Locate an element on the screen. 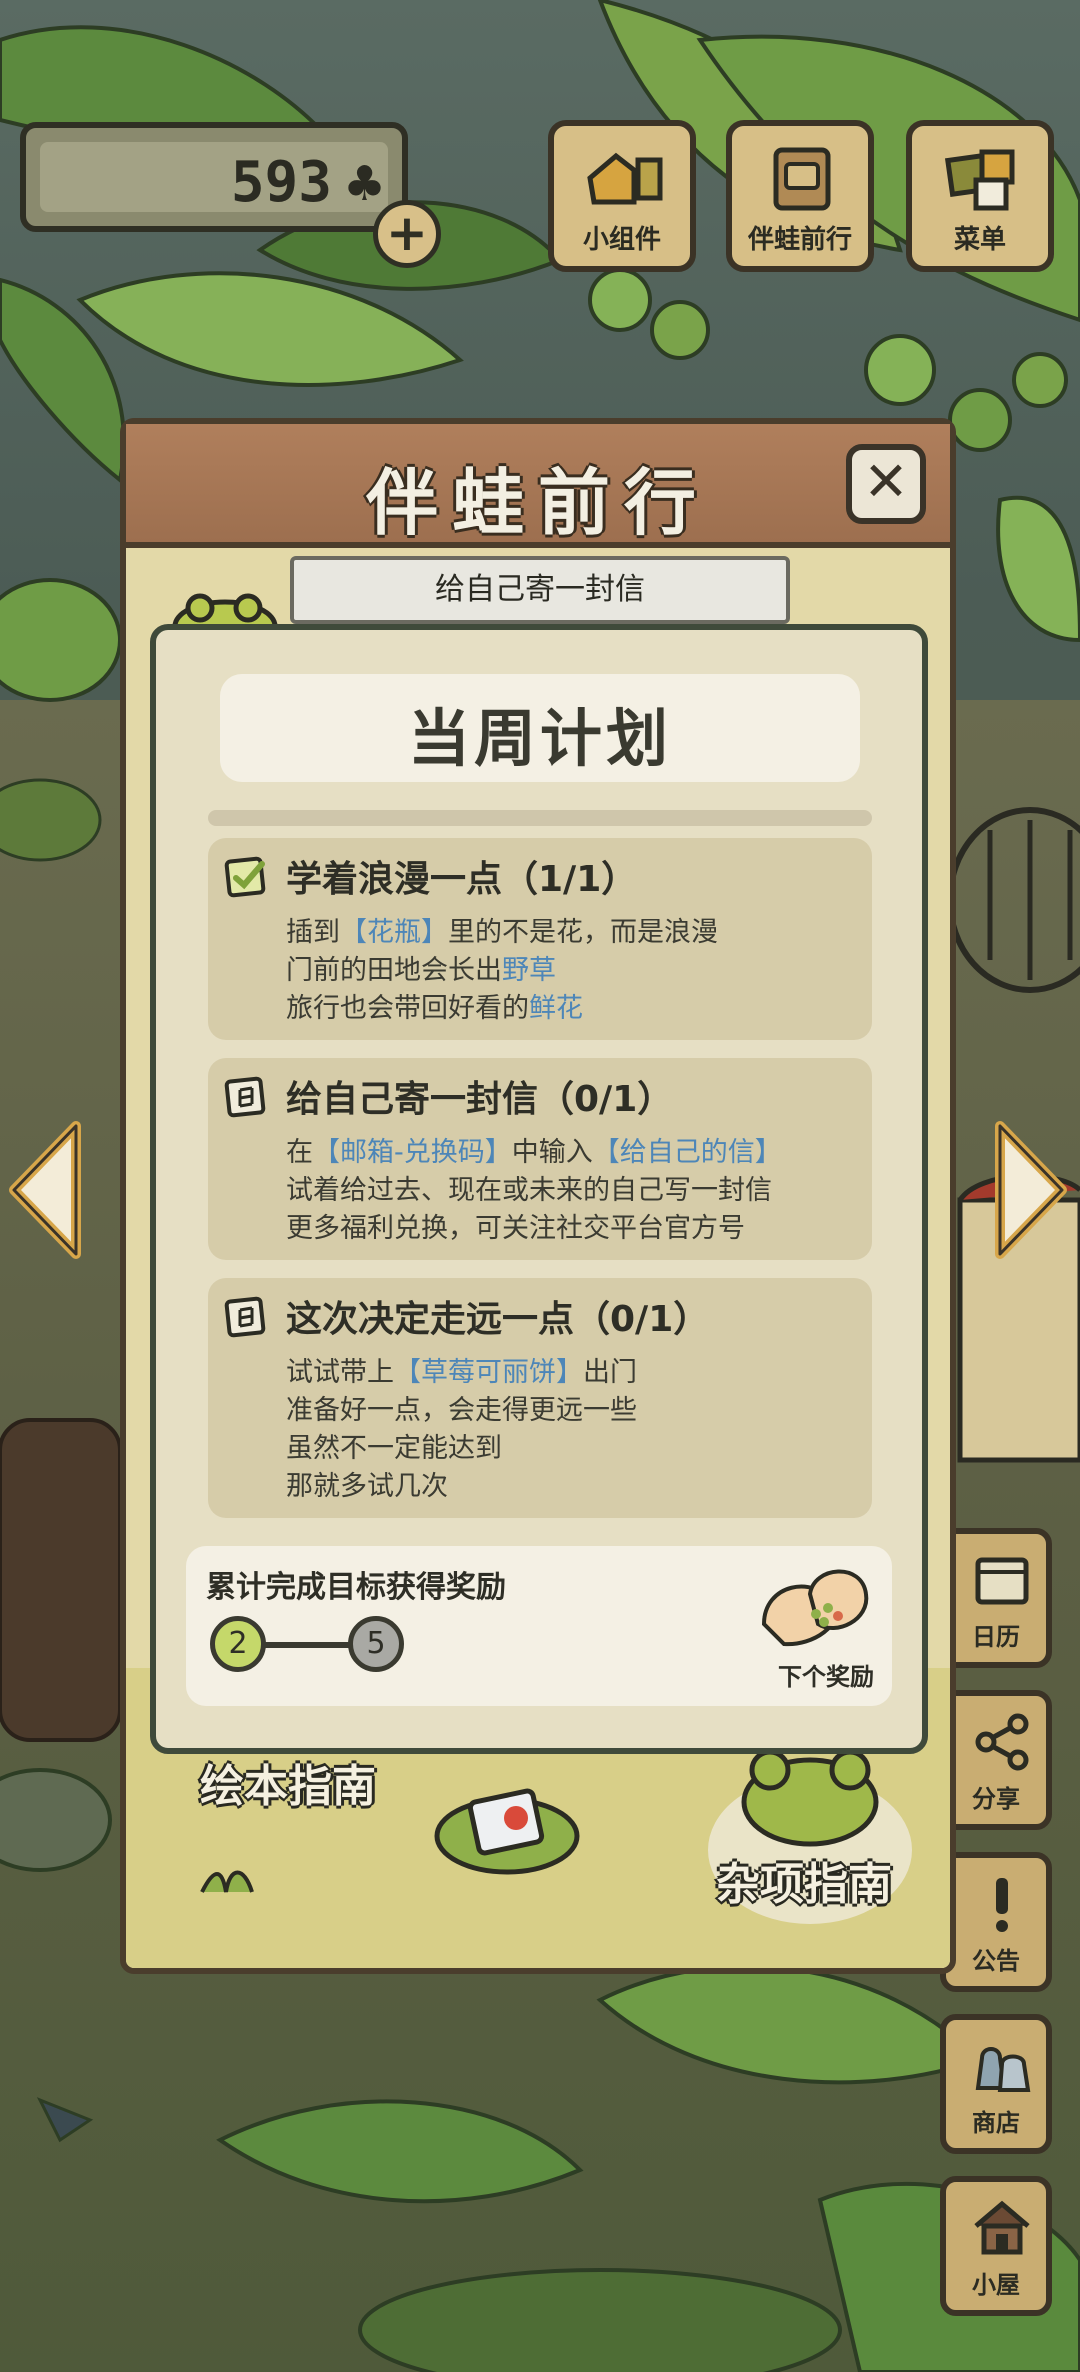  plan-title: 当周计划 is located at coordinates (539, 738).